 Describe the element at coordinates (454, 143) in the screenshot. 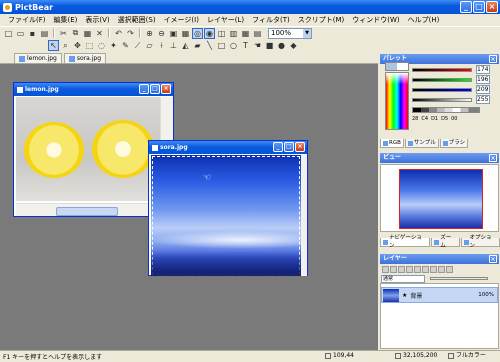

I see `tab-brush: ブラシ` at that location.